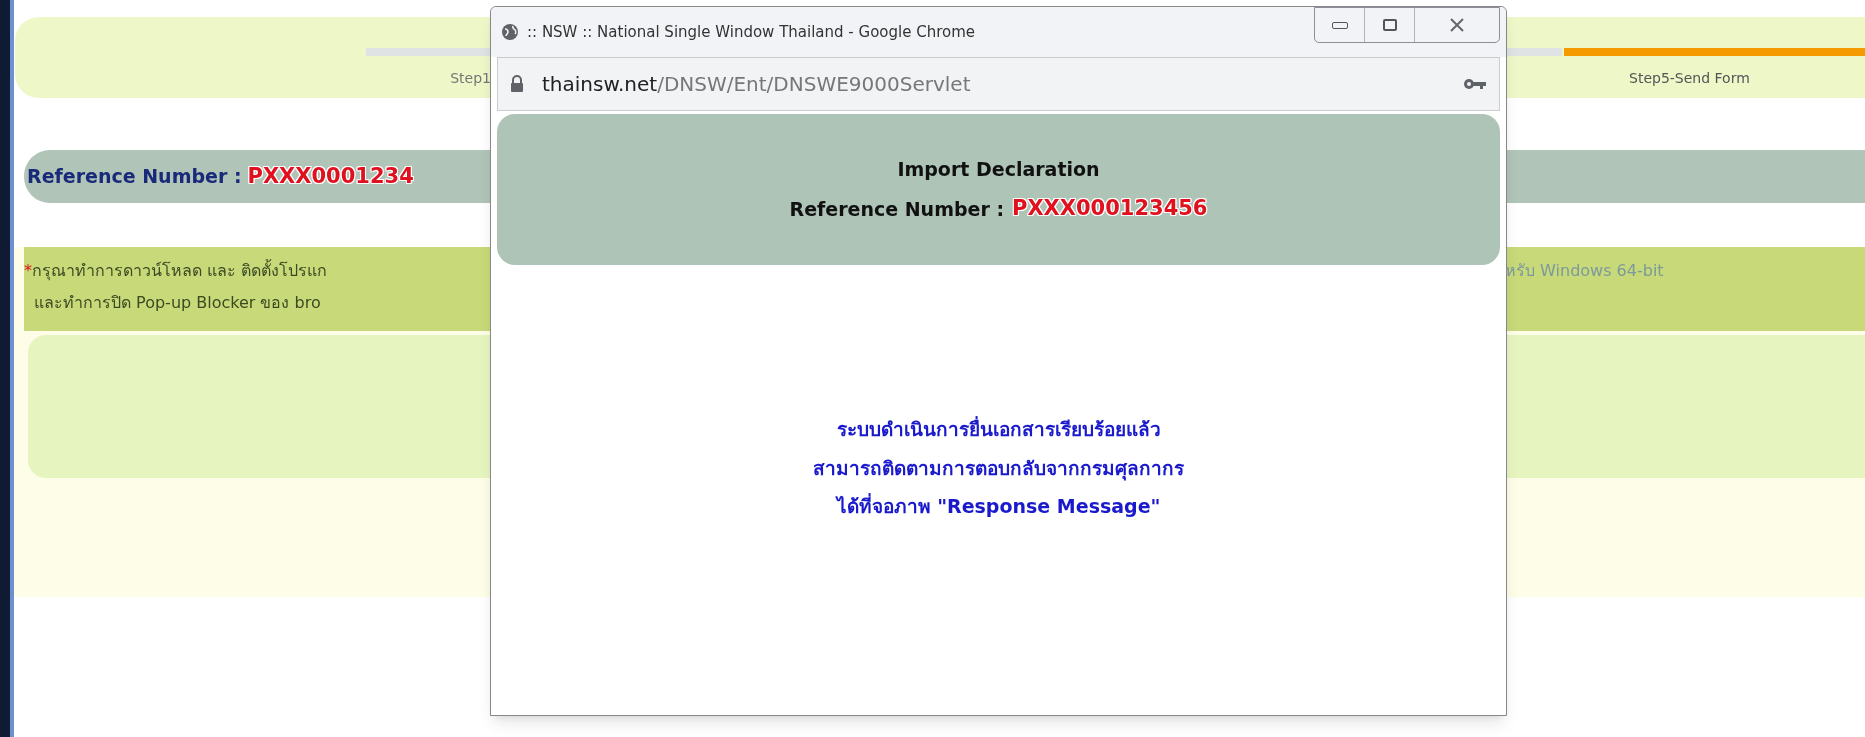  What do you see at coordinates (998, 428) in the screenshot?
I see `status-message: ระบบดำเนินการยื่นเอกสารเรียบร้อยแล้ว` at bounding box center [998, 428].